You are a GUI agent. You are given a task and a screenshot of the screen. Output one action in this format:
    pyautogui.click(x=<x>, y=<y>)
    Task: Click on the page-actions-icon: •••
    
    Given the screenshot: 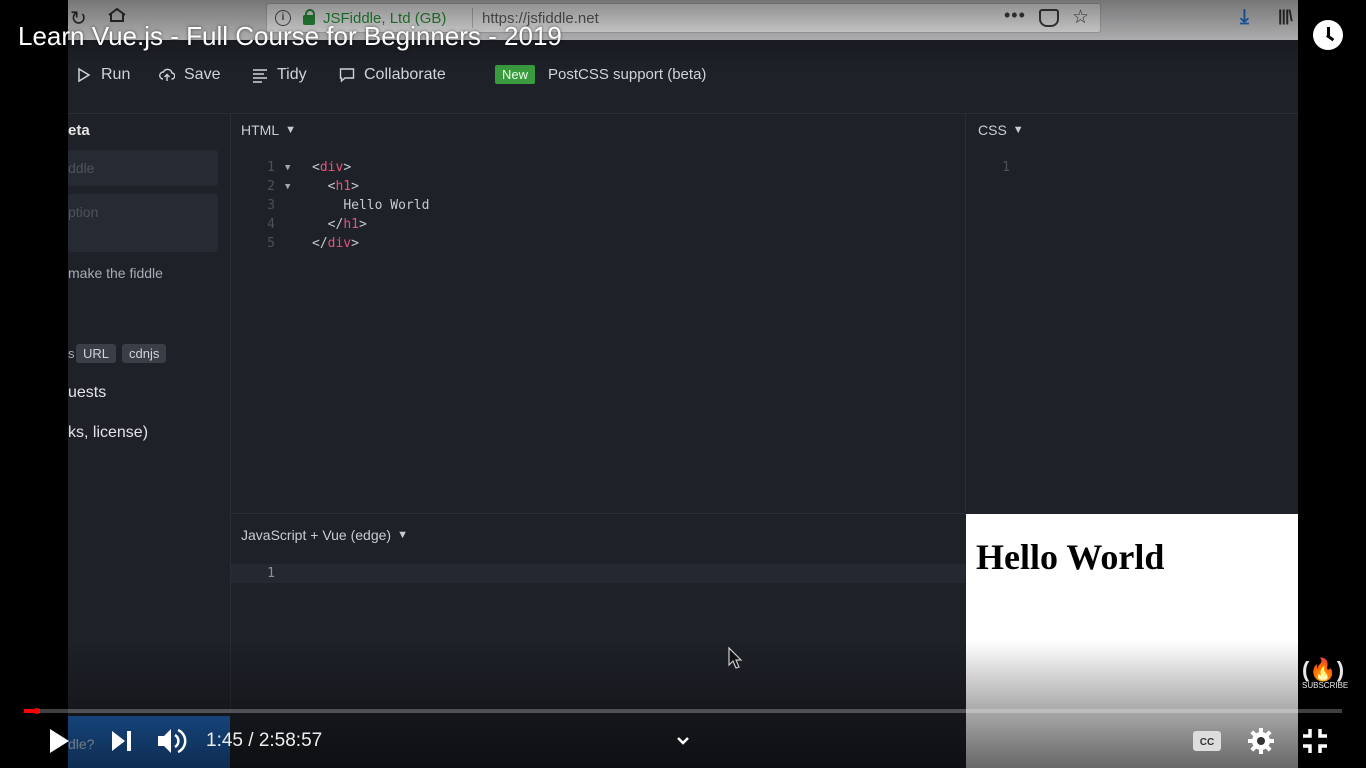 What is the action you would take?
    pyautogui.click(x=1015, y=15)
    